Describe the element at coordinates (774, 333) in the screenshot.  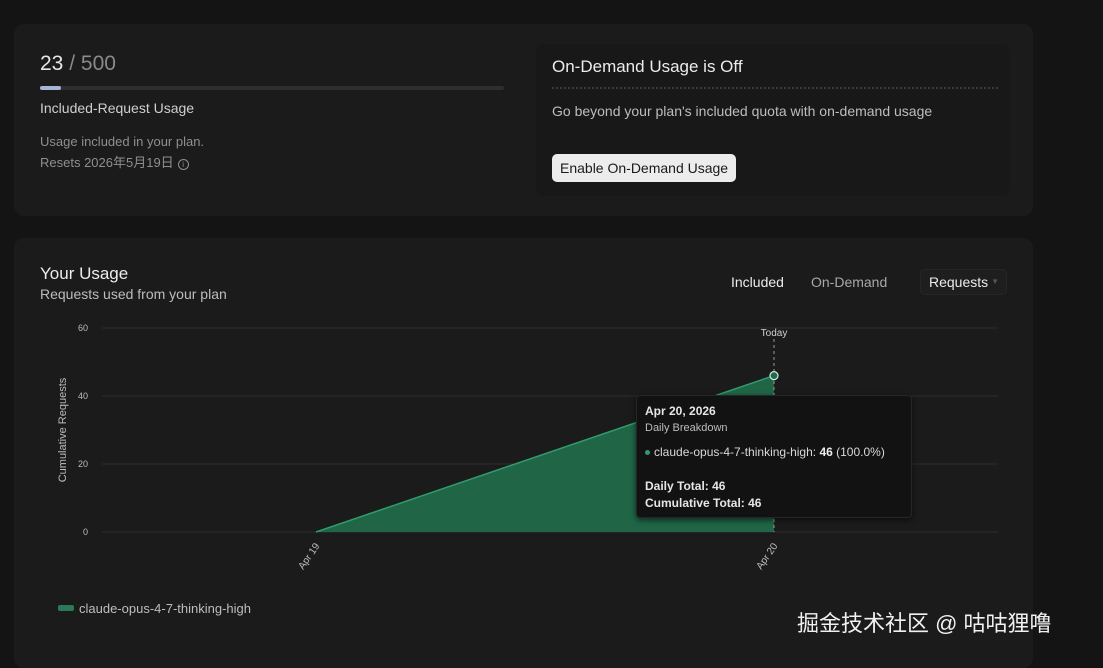
I see `today-label: Today` at that location.